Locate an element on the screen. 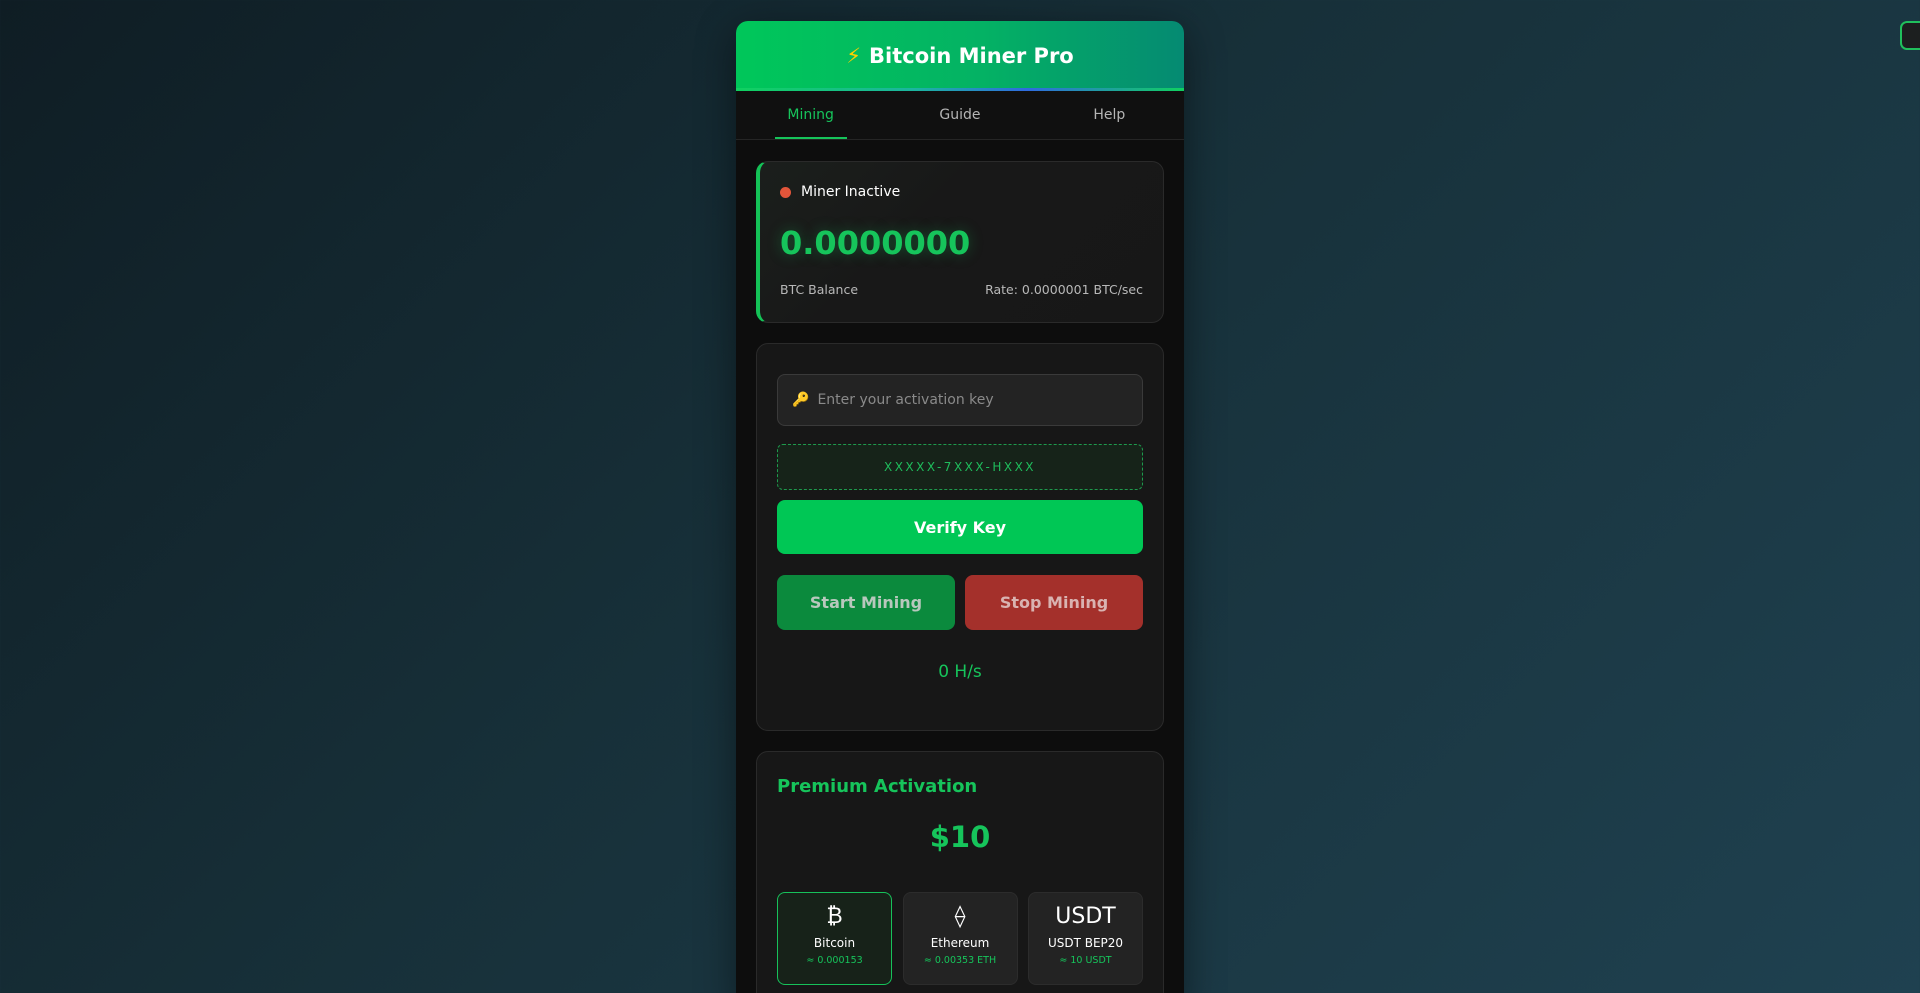  mining-rate: Rate: 0.0000001 BTC/sec is located at coordinates (1064, 289).